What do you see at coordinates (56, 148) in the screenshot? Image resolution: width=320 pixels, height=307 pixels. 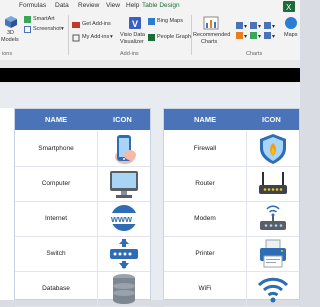 I see `cell-name: Smartphone` at bounding box center [56, 148].